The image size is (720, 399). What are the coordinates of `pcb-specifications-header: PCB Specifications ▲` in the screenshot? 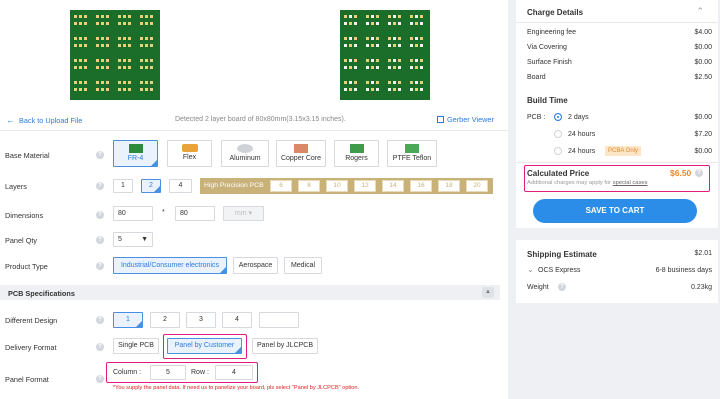 It's located at (250, 292).